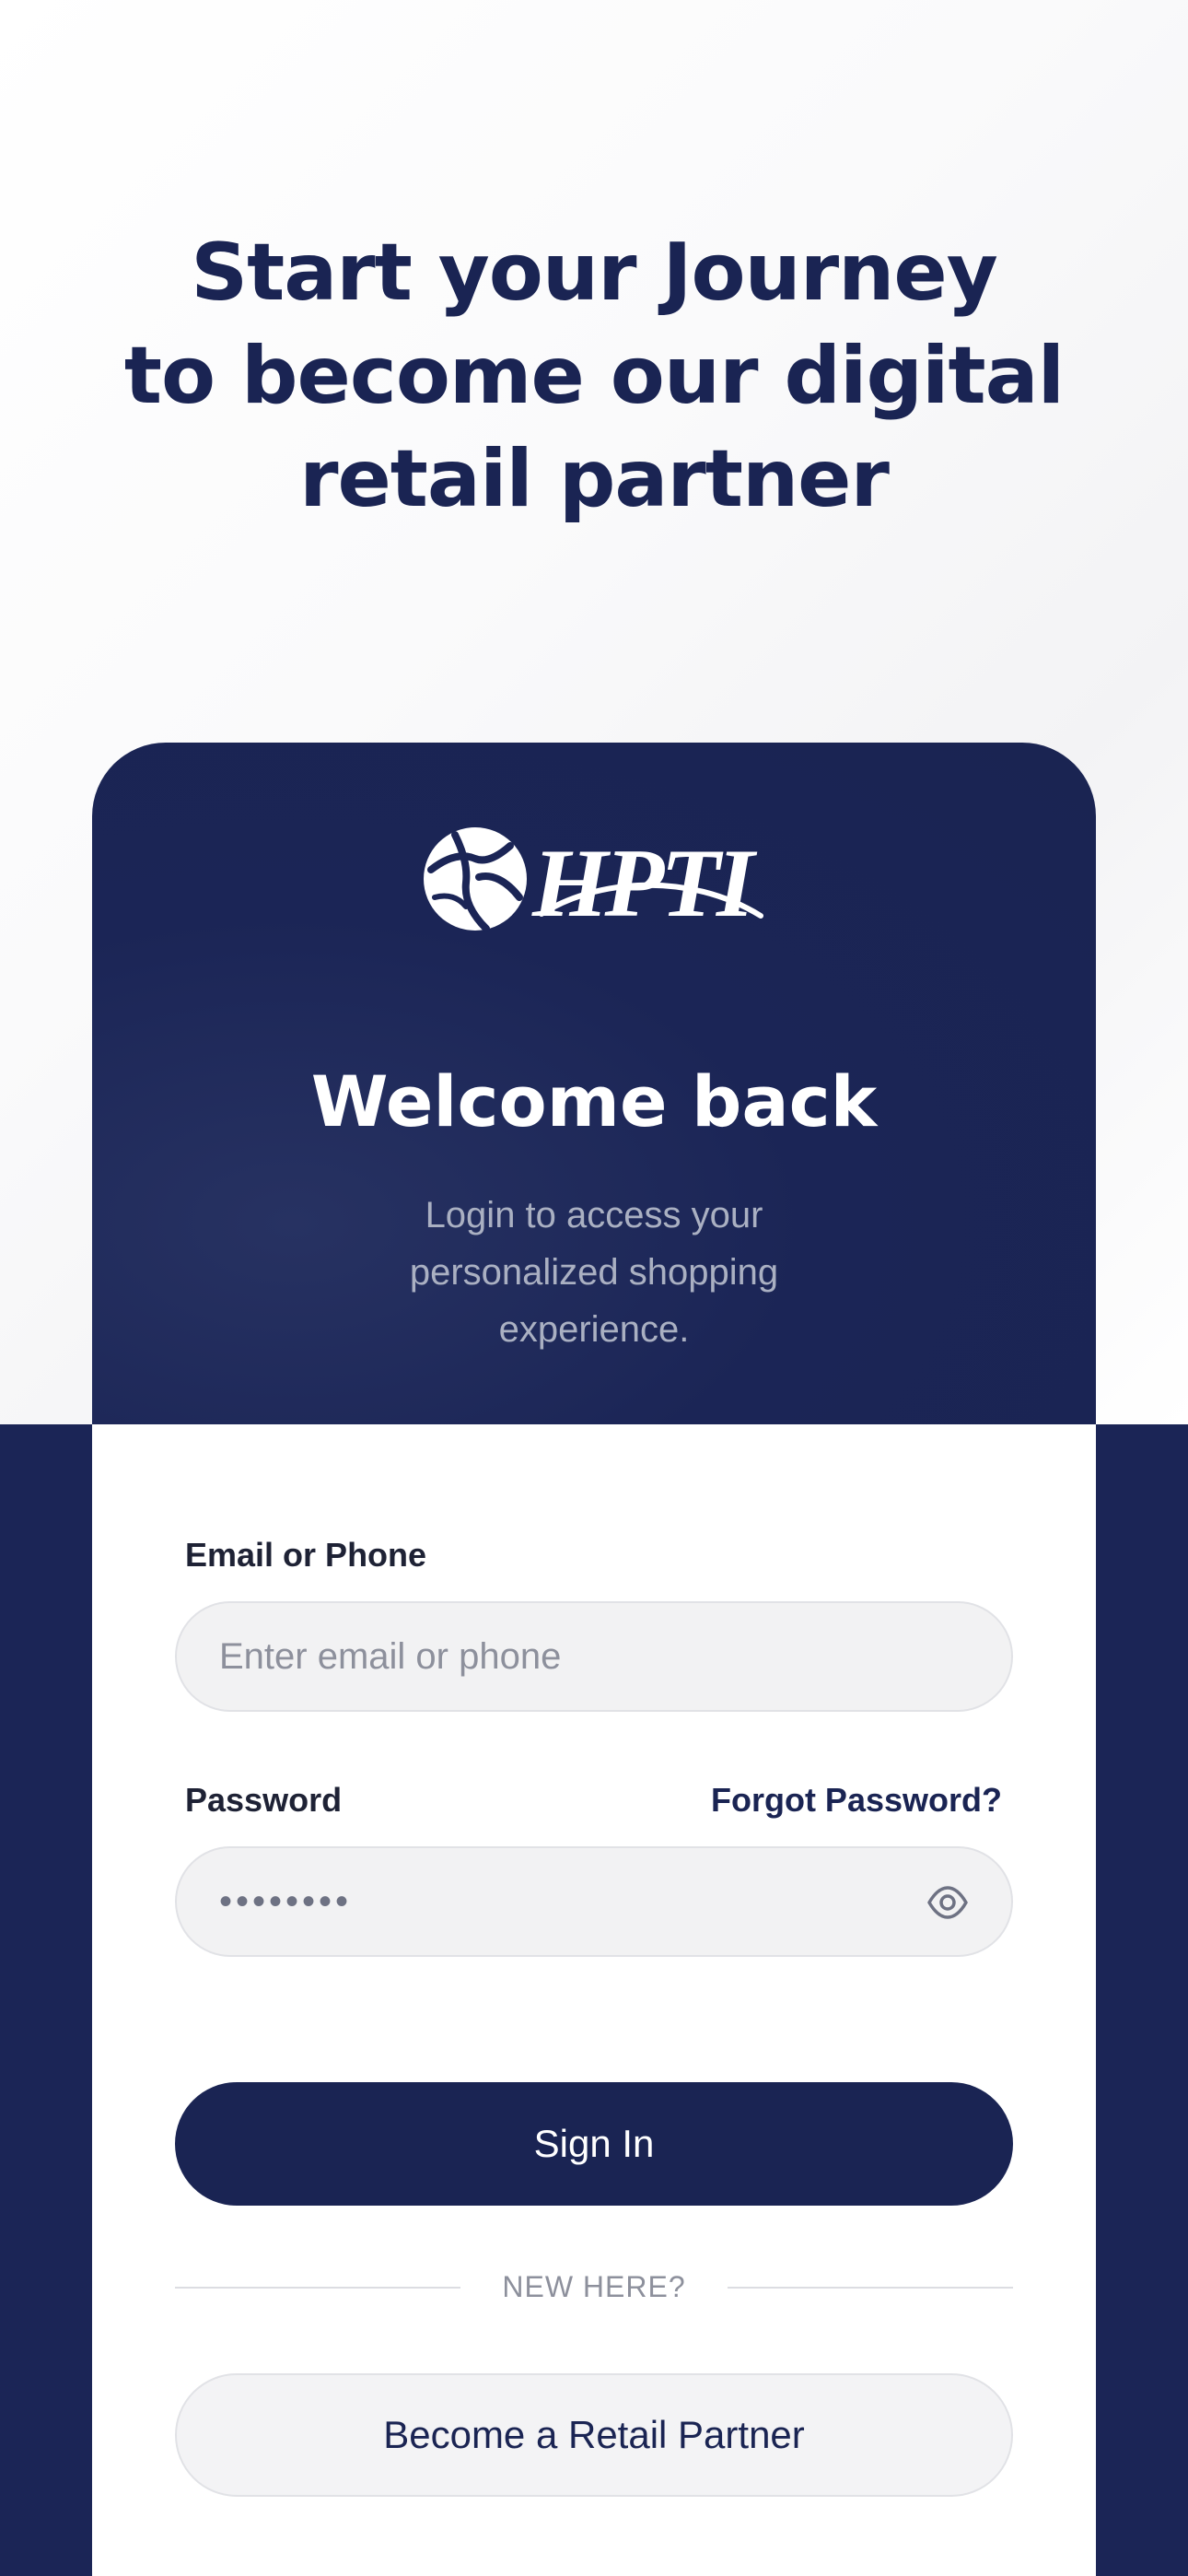 The height and width of the screenshot is (2576, 1188). What do you see at coordinates (594, 2435) in the screenshot?
I see `become-retail-partner-button: Become a Retail Partner` at bounding box center [594, 2435].